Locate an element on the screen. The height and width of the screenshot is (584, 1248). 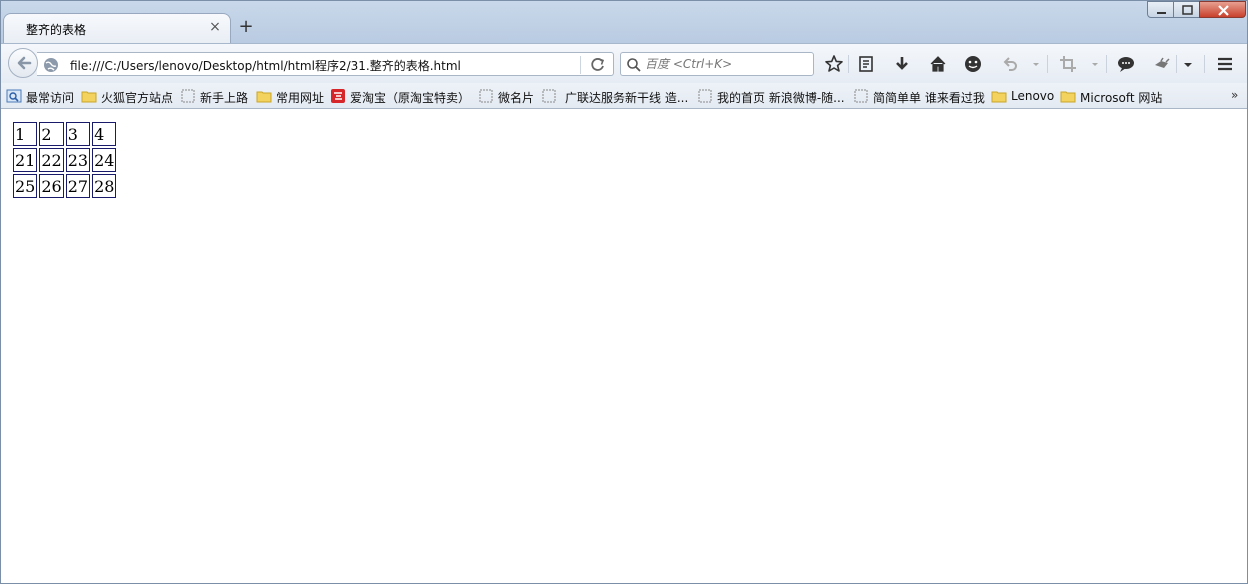
bookmark-star-icon is located at coordinates (834, 64).